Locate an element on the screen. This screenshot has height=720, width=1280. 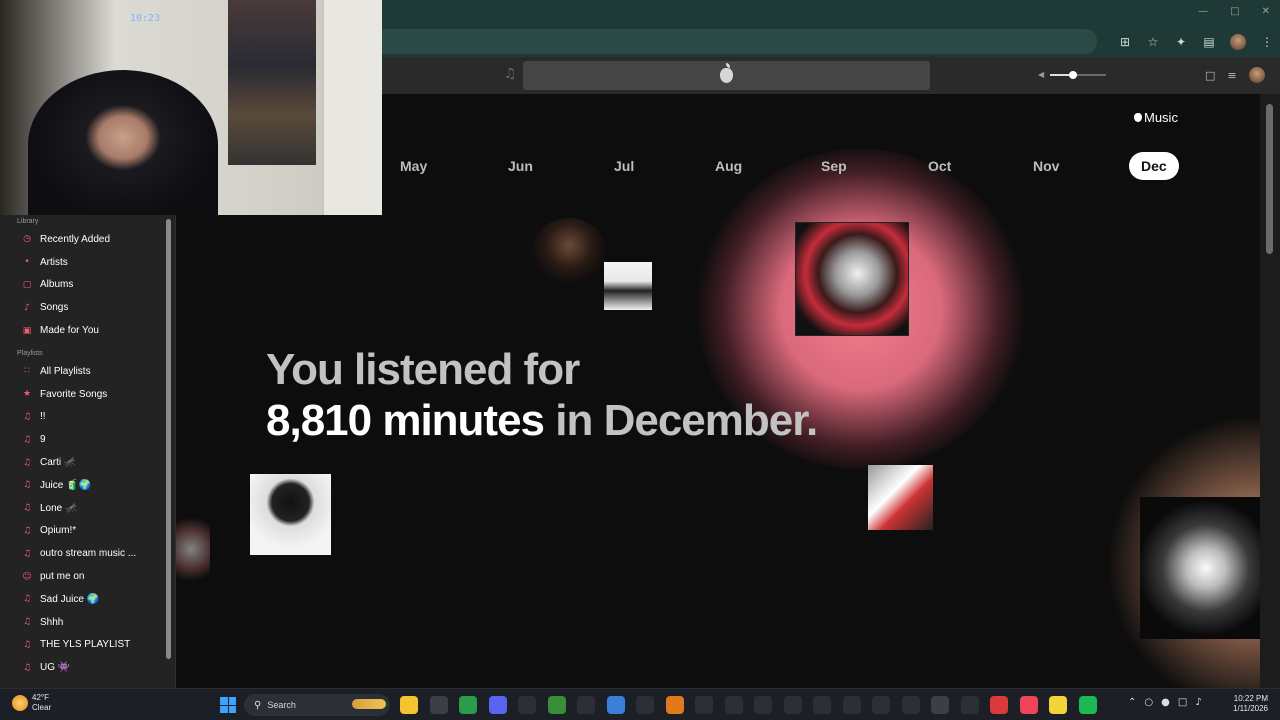
album-art-chain is located at coordinates (1200, 568).